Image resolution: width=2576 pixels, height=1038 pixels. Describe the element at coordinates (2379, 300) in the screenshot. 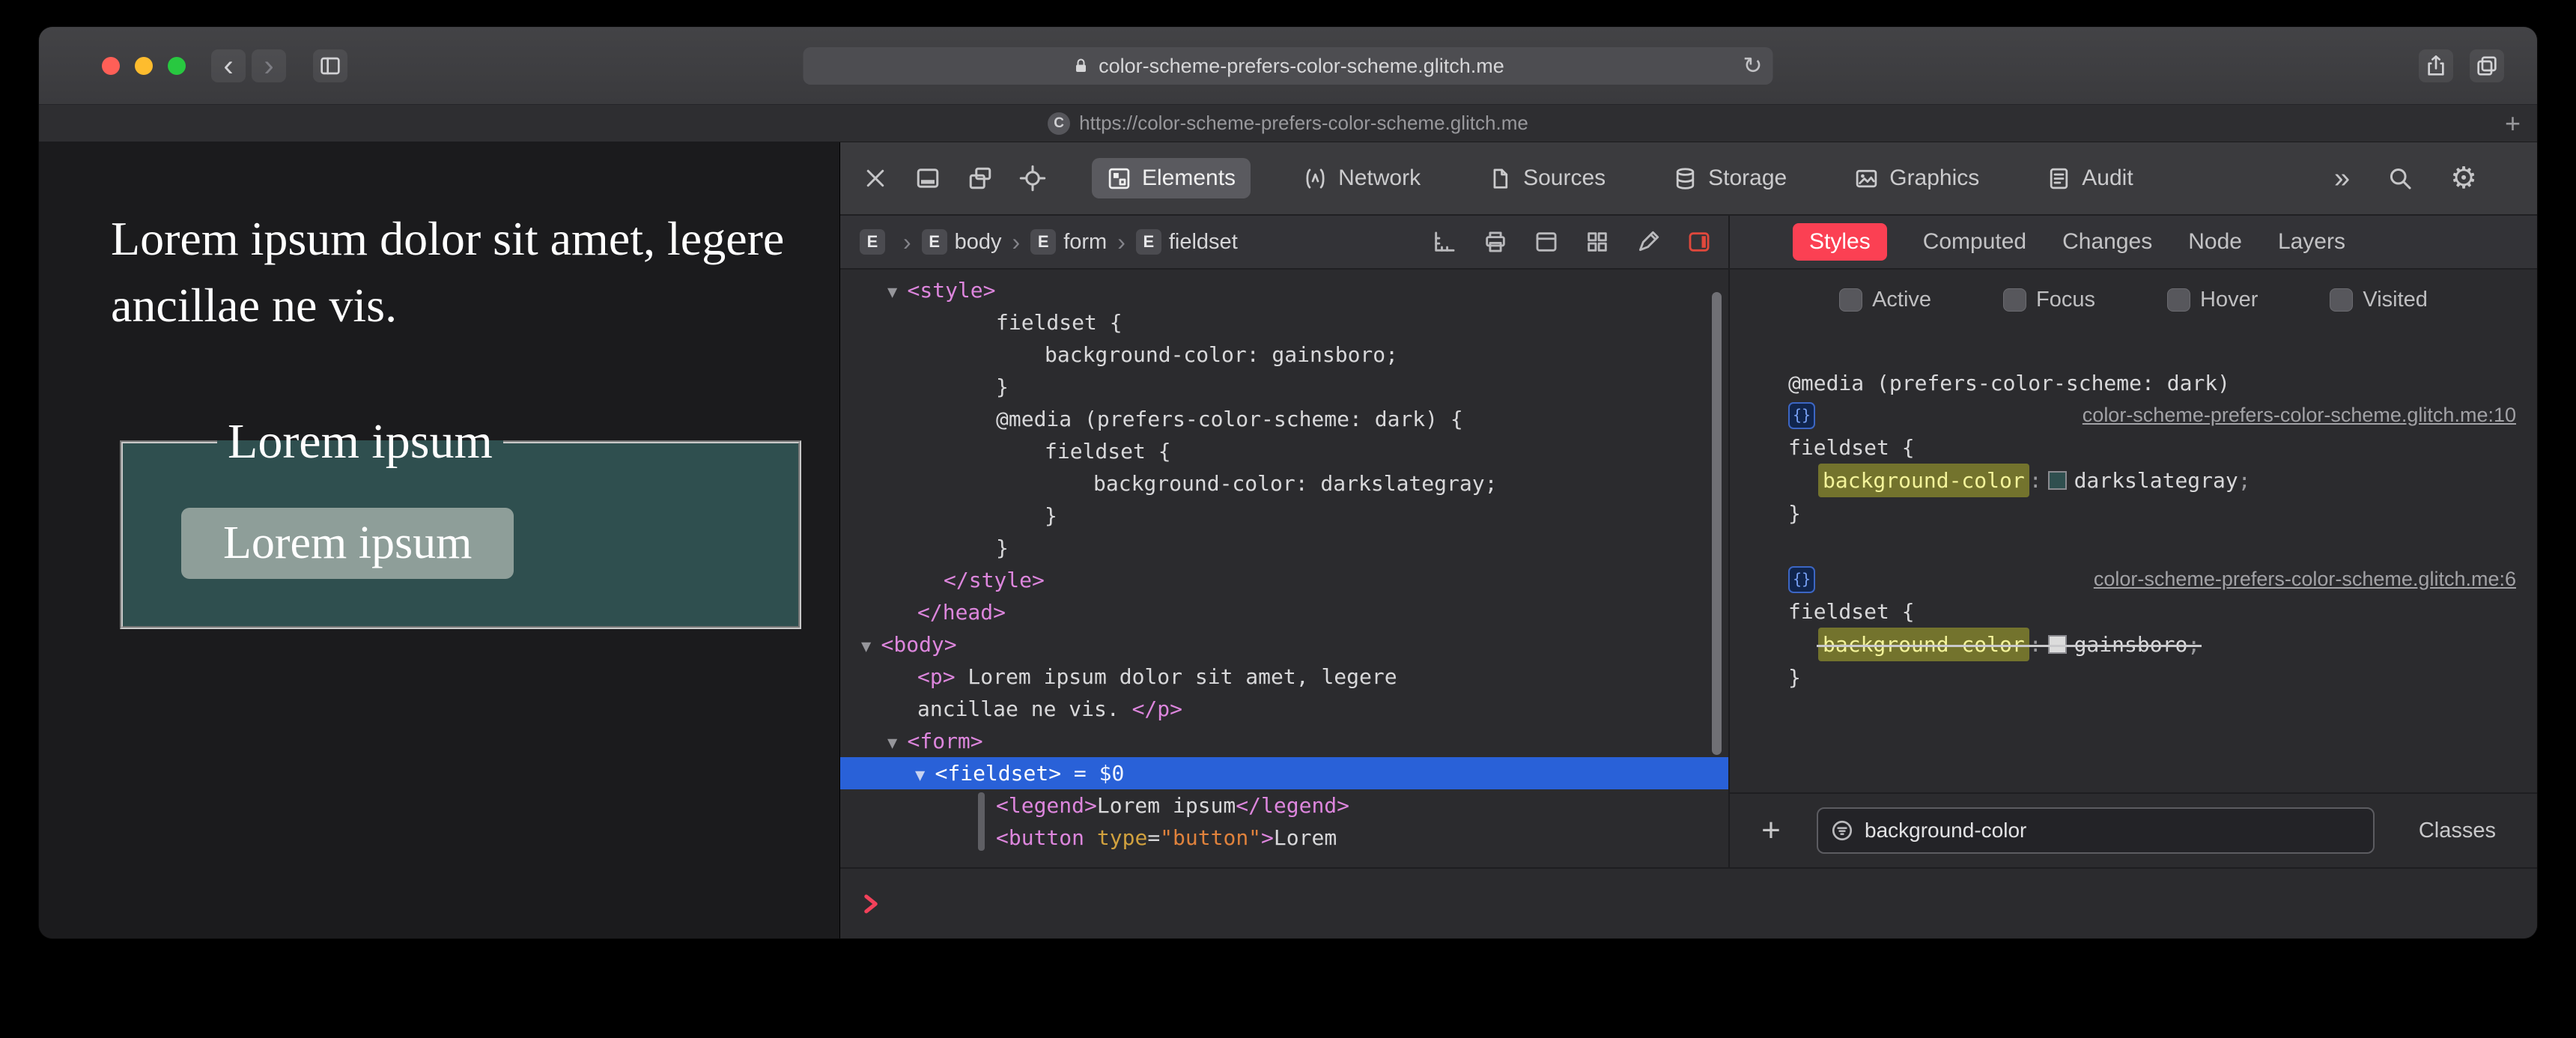

I see `toggle-visited: Visited` at that location.